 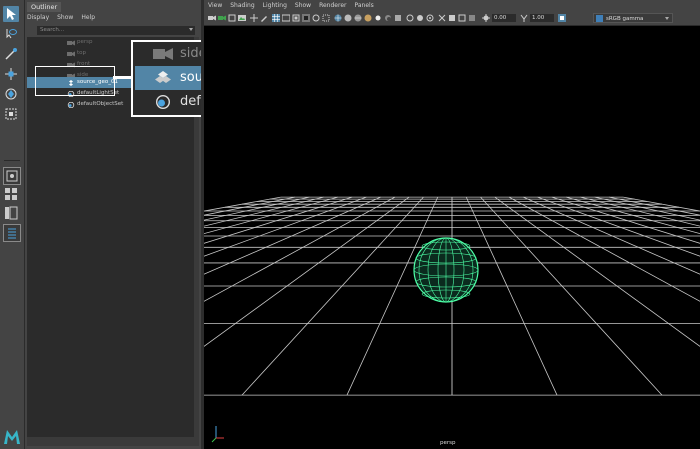 What do you see at coordinates (11, 34) in the screenshot?
I see `lasso-tool-icon` at bounding box center [11, 34].